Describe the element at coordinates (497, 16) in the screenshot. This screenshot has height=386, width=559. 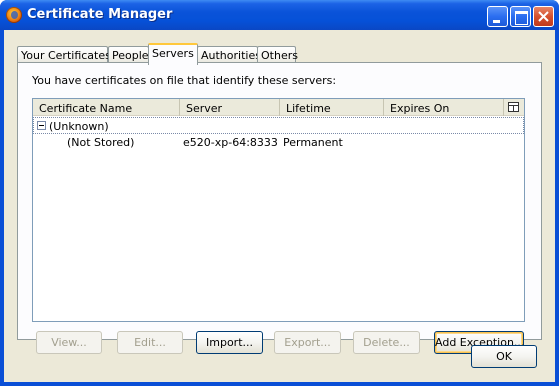
I see `minimize-button` at that location.